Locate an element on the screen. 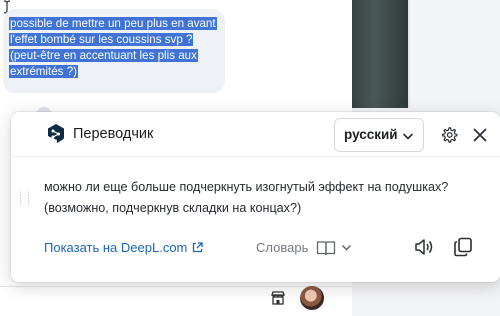 Image resolution: width=500 pixels, height=316 pixels. speaker-icon is located at coordinates (424, 247).